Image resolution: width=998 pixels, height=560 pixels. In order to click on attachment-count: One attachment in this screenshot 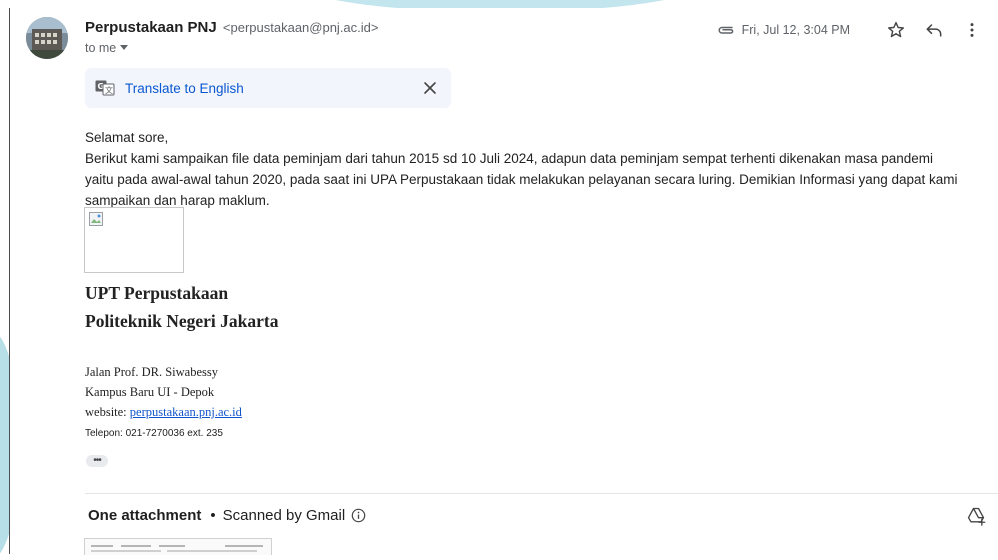, I will do `click(145, 515)`.